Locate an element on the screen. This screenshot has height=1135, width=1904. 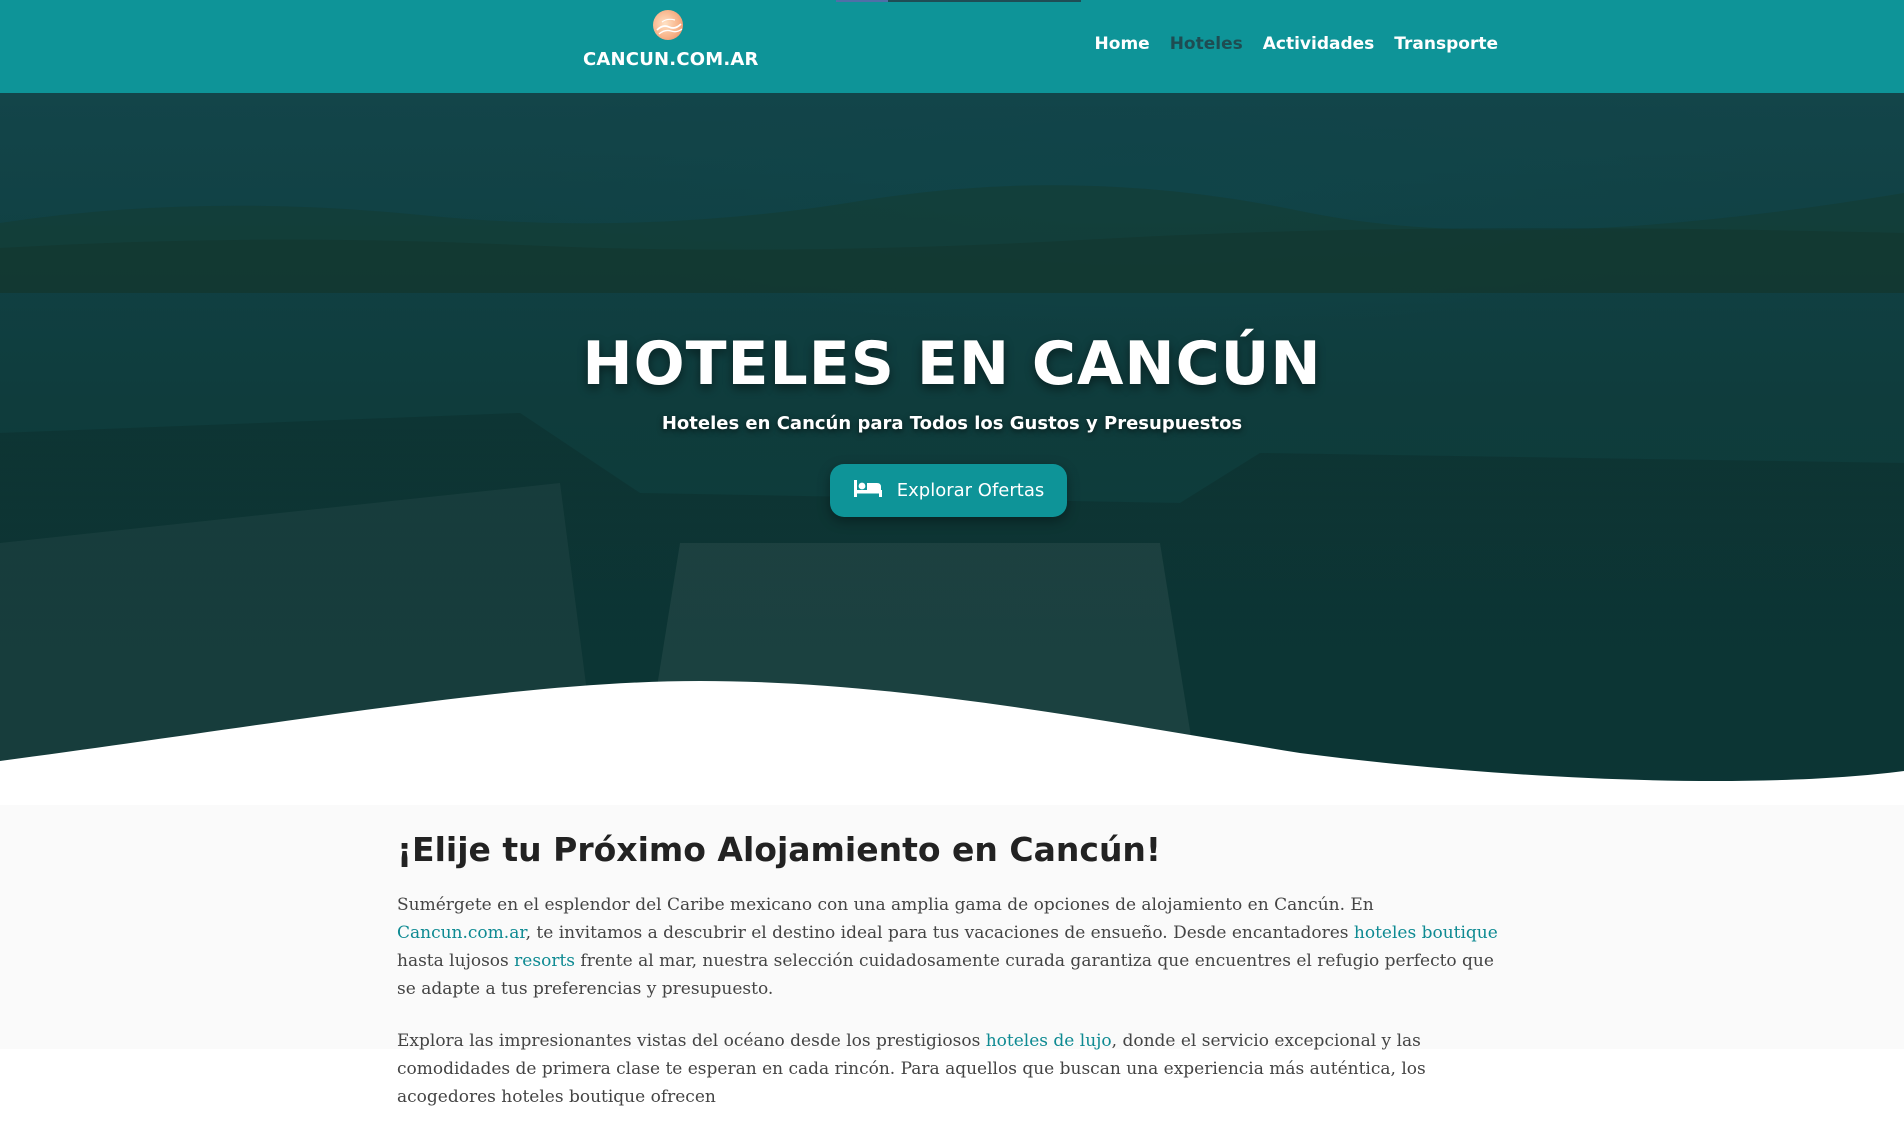
site-logo: CANCUN.COM.AR is located at coordinates (671, 40).